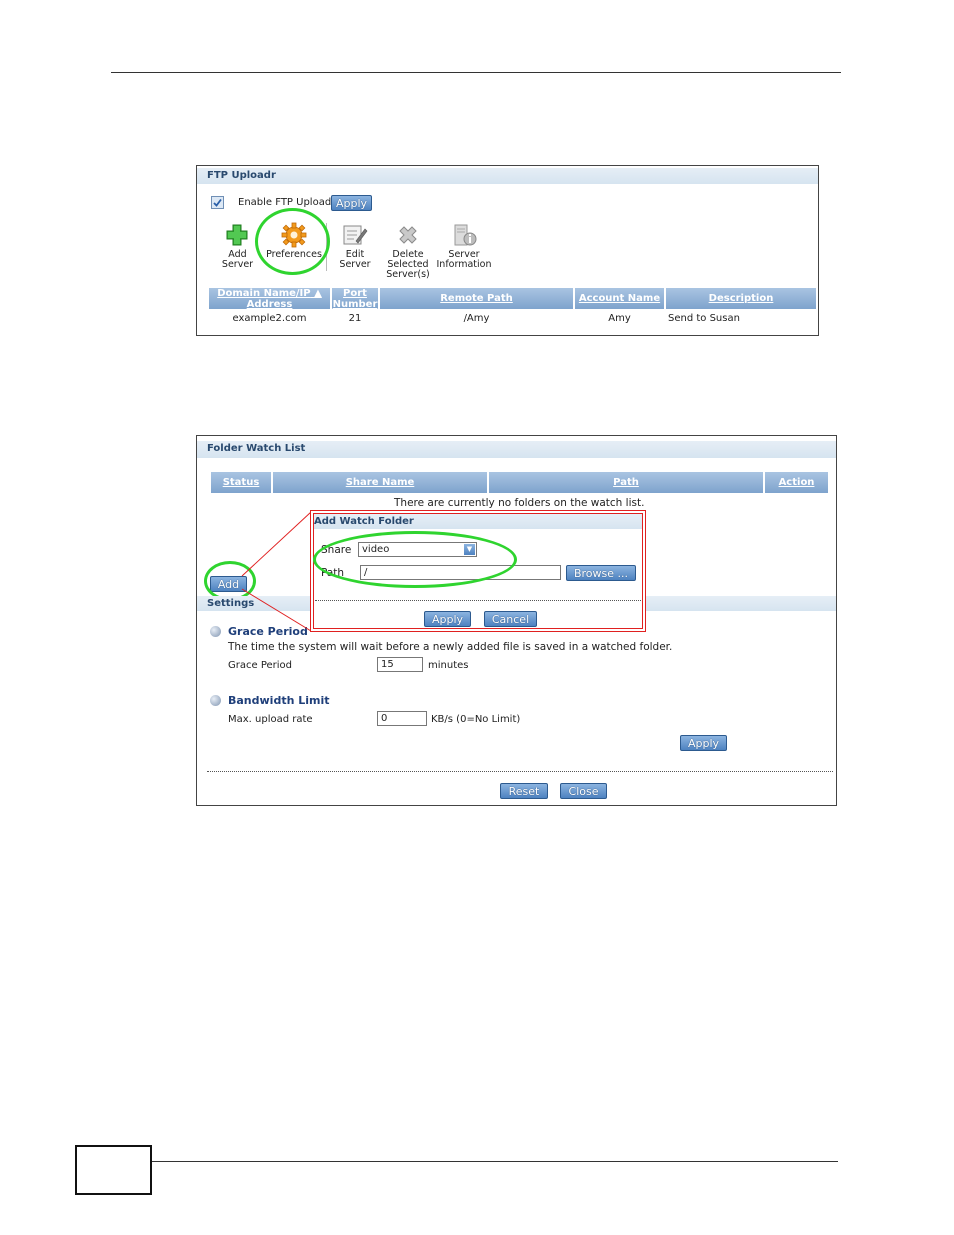 The height and width of the screenshot is (1235, 954). I want to click on dialog-cancel-button: Cancel, so click(510, 619).